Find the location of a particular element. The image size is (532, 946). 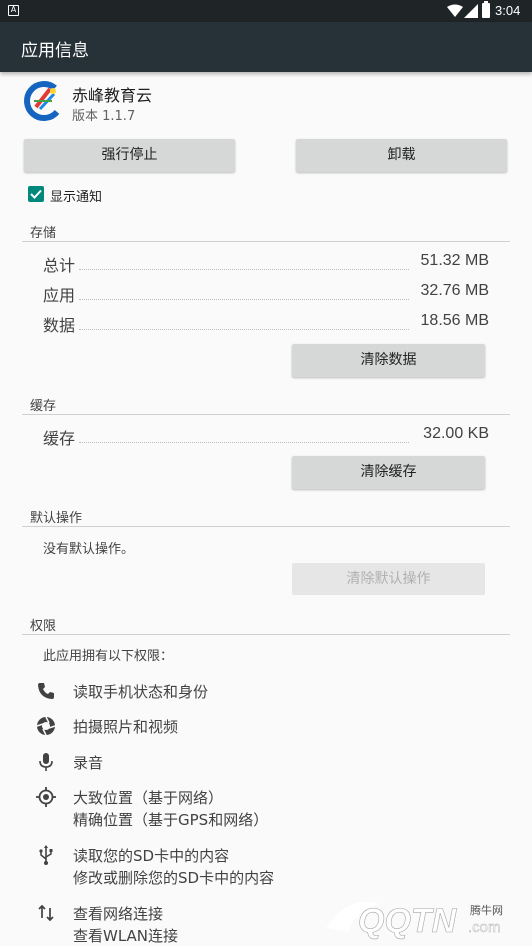

app-version: 版本 1.1.7 is located at coordinates (104, 116).